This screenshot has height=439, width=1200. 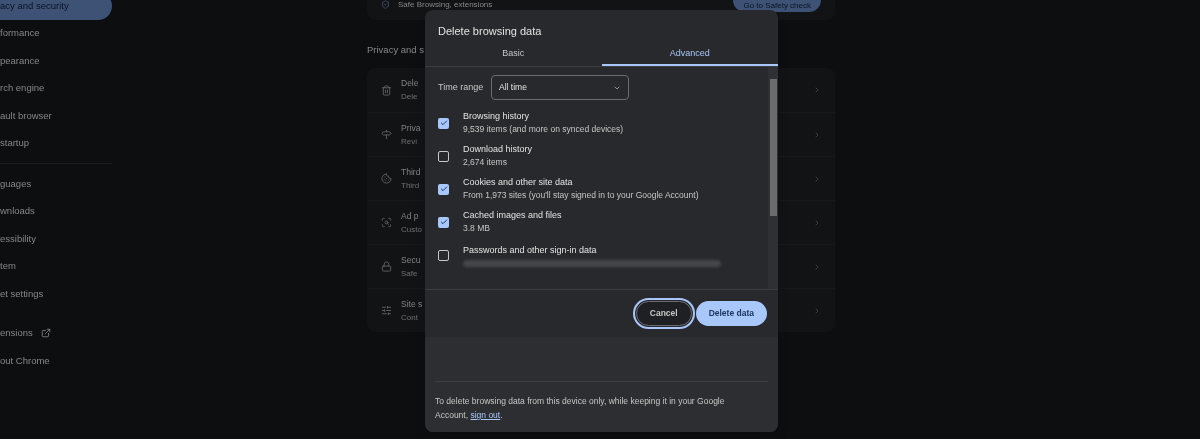 What do you see at coordinates (490, 31) in the screenshot?
I see `dialog-title: Delete browsing data` at bounding box center [490, 31].